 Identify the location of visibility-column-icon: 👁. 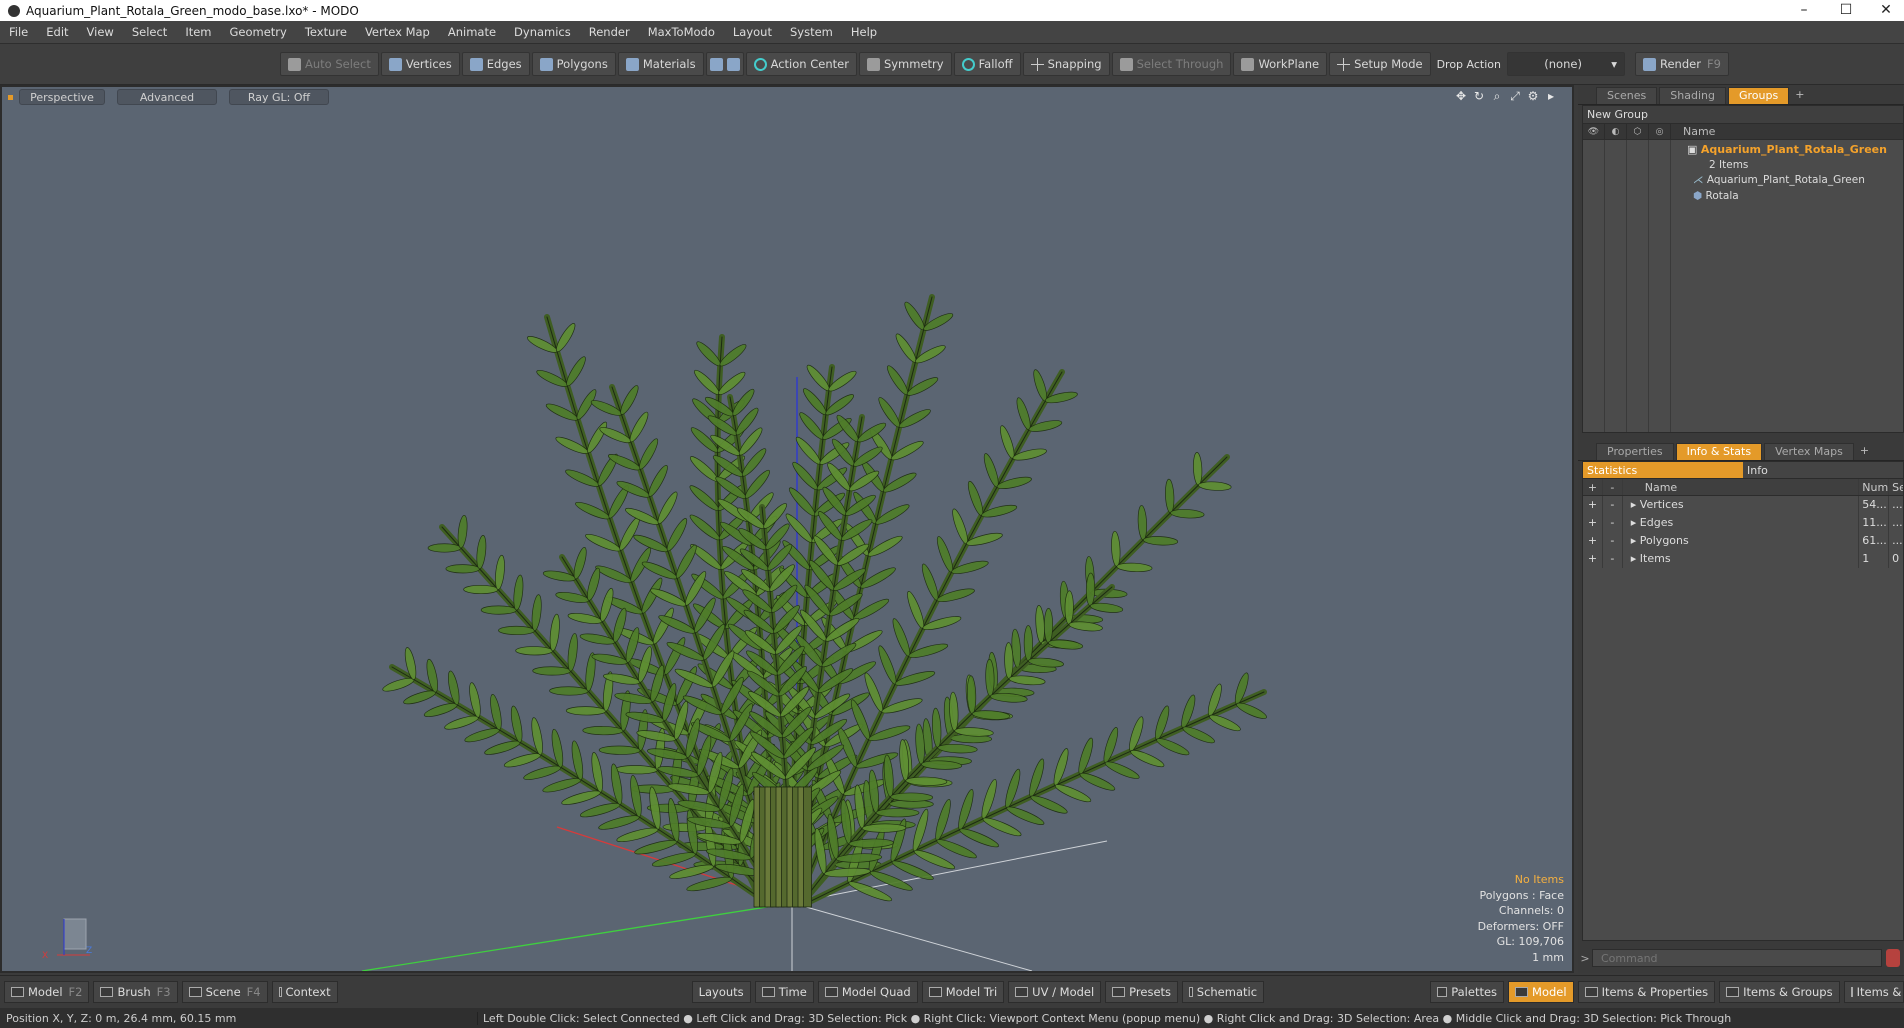
(1594, 131).